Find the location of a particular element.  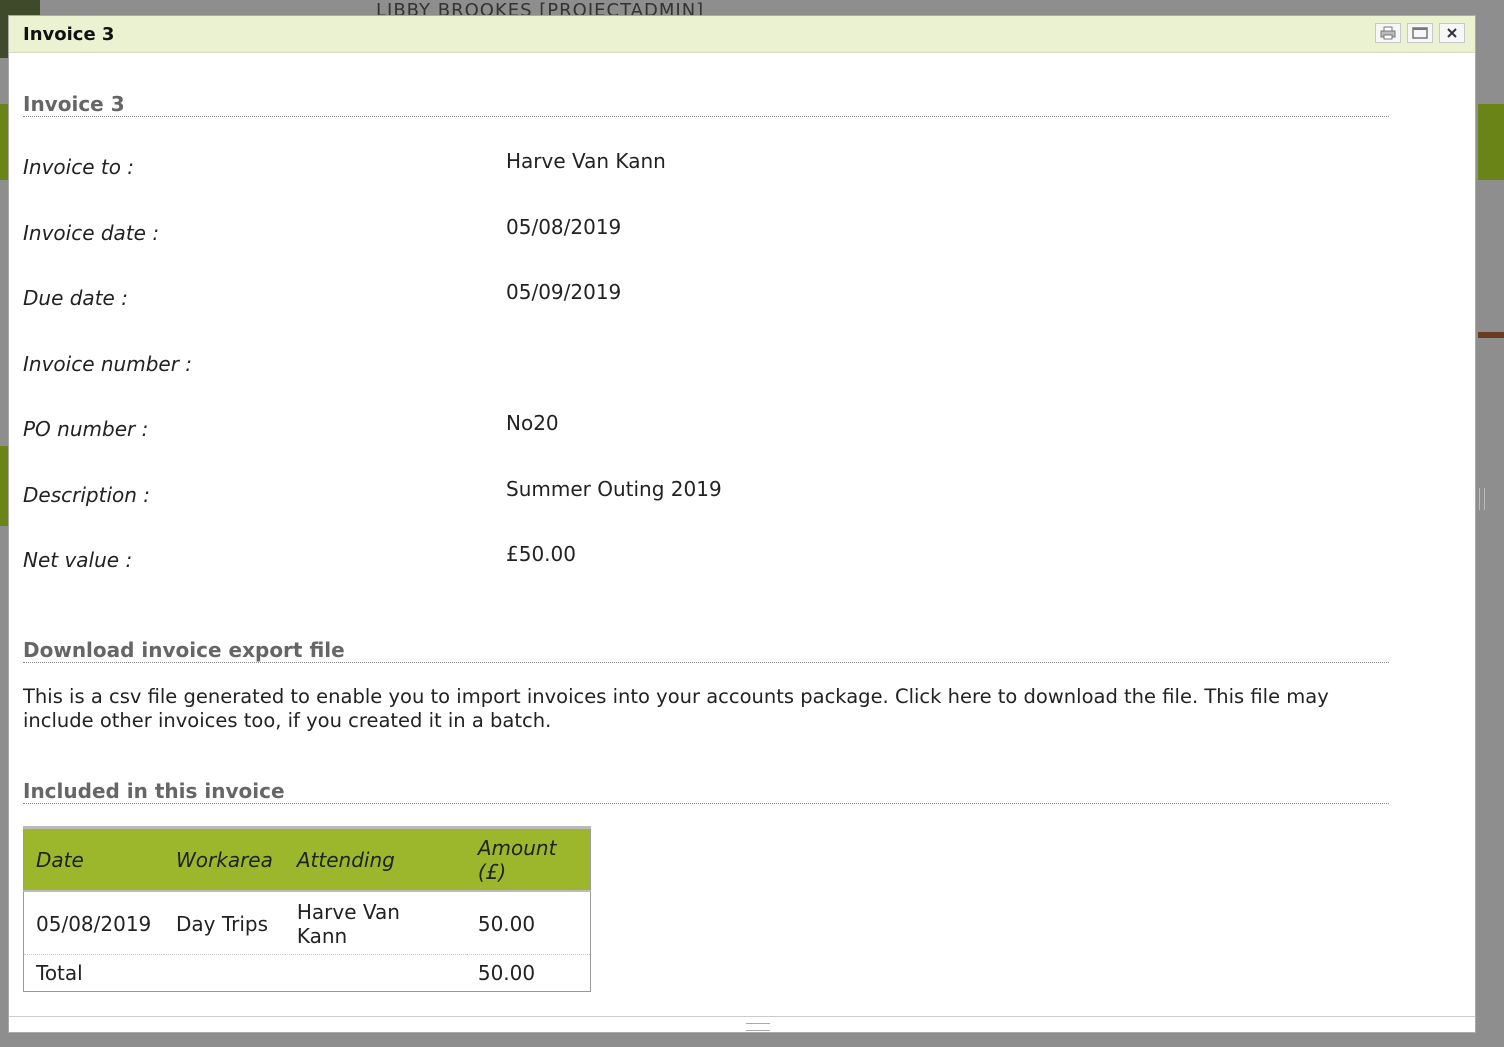

field-value: £50.00 is located at coordinates (541, 554).